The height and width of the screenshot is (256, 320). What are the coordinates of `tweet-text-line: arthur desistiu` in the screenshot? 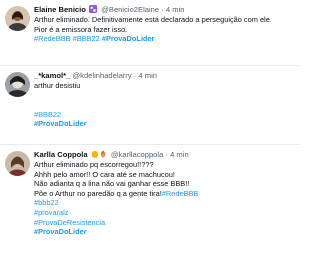 It's located at (57, 85).